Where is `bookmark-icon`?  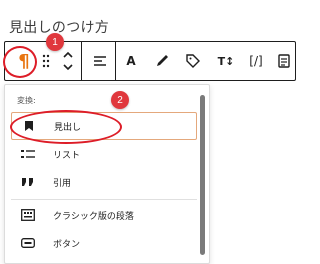 bookmark-icon is located at coordinates (29, 126).